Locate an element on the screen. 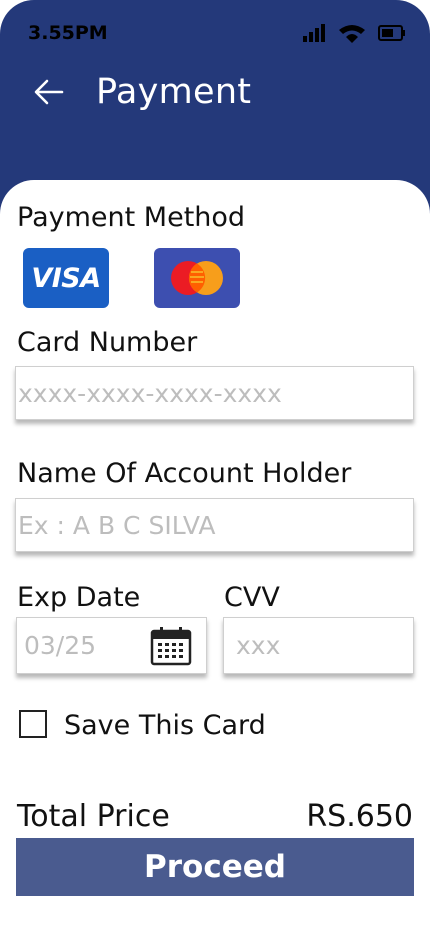  card-number-input is located at coordinates (214, 393).